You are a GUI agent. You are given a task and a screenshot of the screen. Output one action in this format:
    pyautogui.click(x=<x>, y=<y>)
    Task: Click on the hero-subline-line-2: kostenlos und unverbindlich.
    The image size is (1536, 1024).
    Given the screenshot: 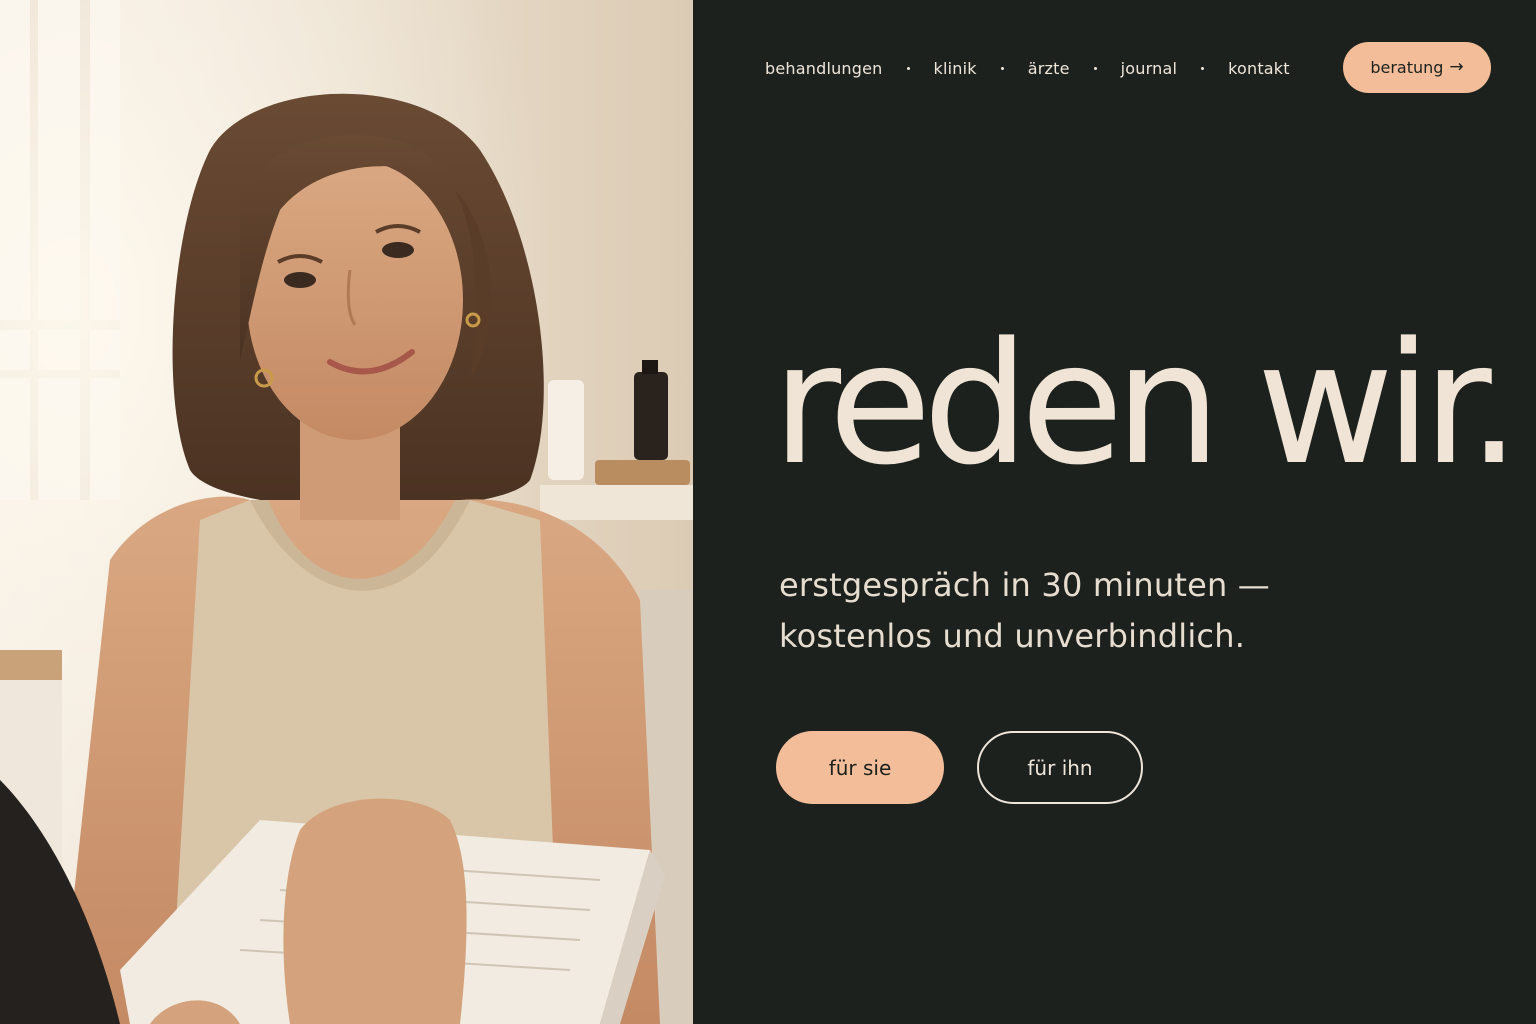 What is the action you would take?
    pyautogui.click(x=1012, y=636)
    